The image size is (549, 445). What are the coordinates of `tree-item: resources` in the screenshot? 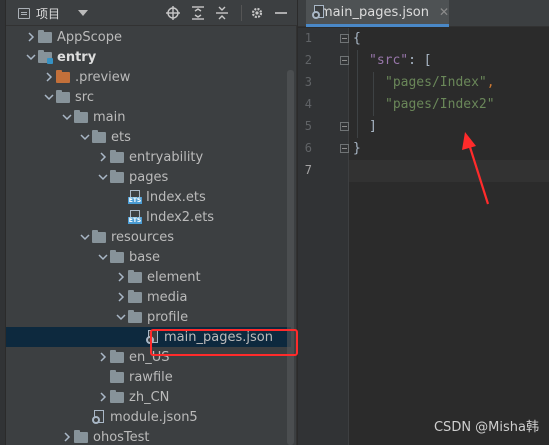 It's located at (148, 237).